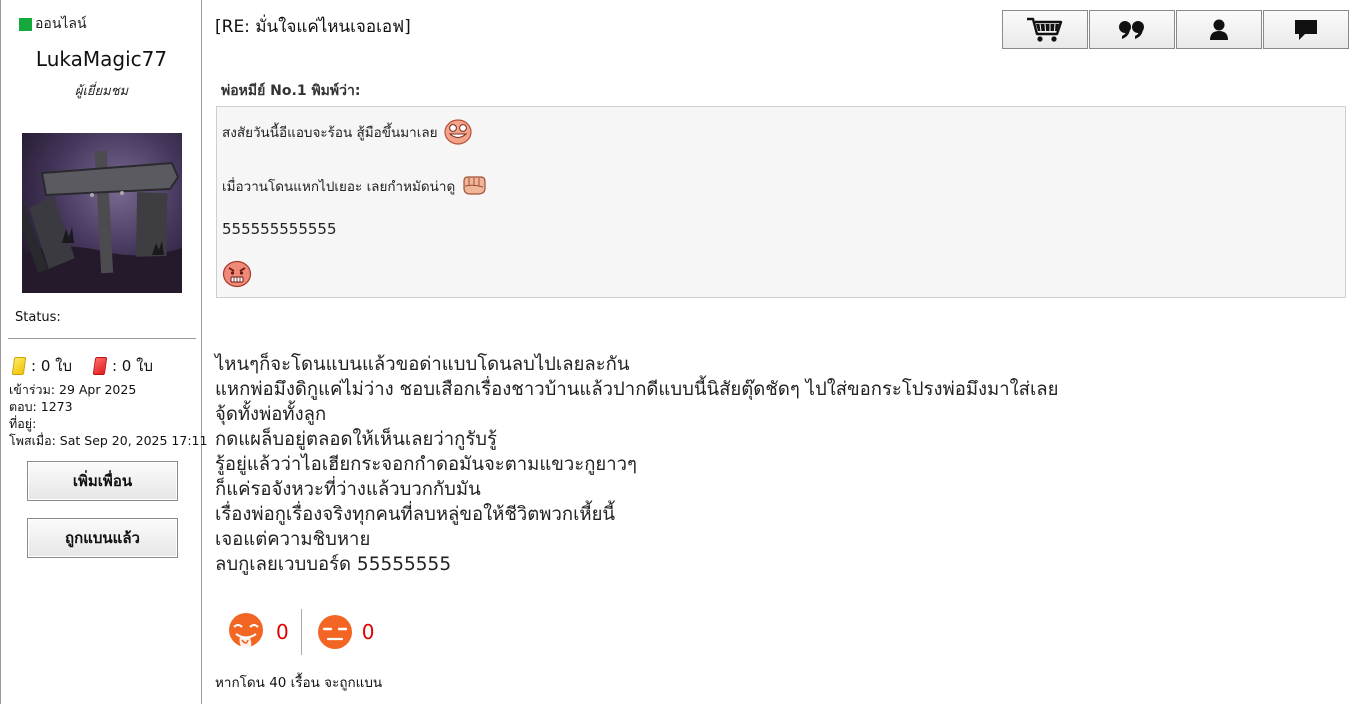 The width and height of the screenshot is (1362, 704). What do you see at coordinates (102, 538) in the screenshot?
I see `banned-button: ถูกแบนแล้ว` at bounding box center [102, 538].